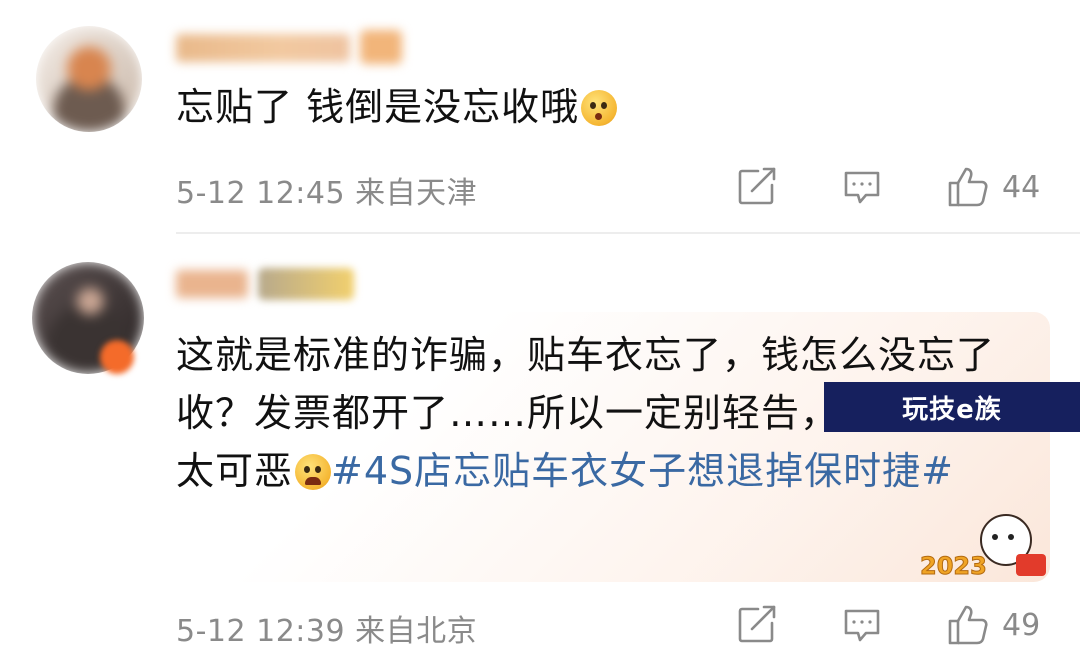  What do you see at coordinates (952, 407) in the screenshot?
I see `watermark-logo: 玩技e族` at bounding box center [952, 407].